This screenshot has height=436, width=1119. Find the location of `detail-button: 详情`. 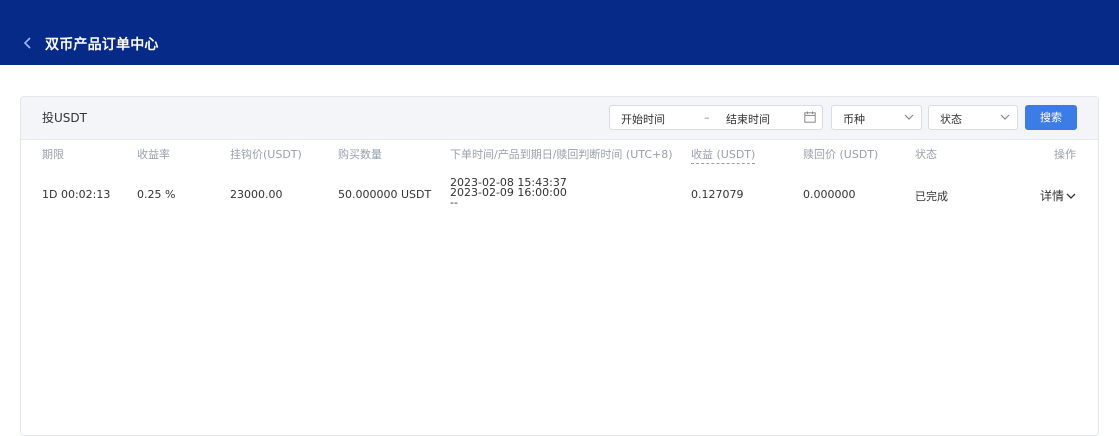

detail-button: 详情 is located at coordinates (1058, 195).